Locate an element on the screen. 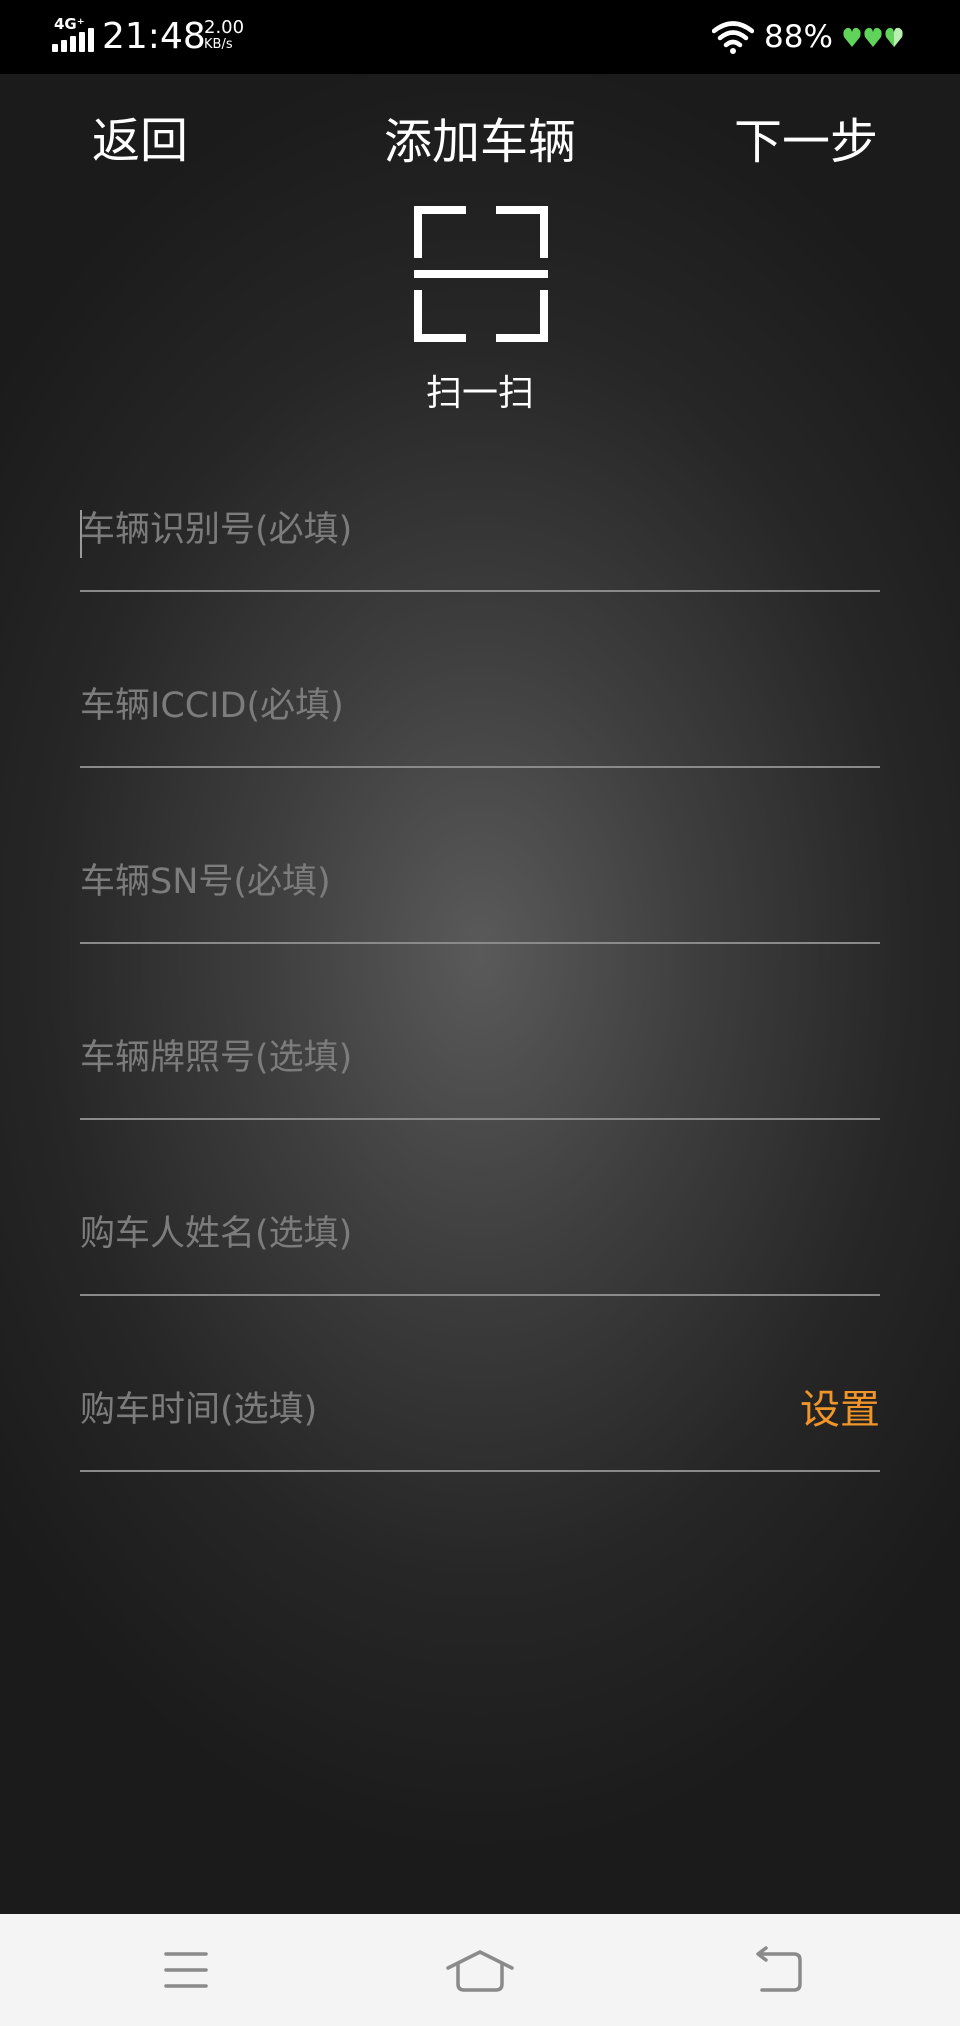  buyer-name-input is located at coordinates (480, 1234).